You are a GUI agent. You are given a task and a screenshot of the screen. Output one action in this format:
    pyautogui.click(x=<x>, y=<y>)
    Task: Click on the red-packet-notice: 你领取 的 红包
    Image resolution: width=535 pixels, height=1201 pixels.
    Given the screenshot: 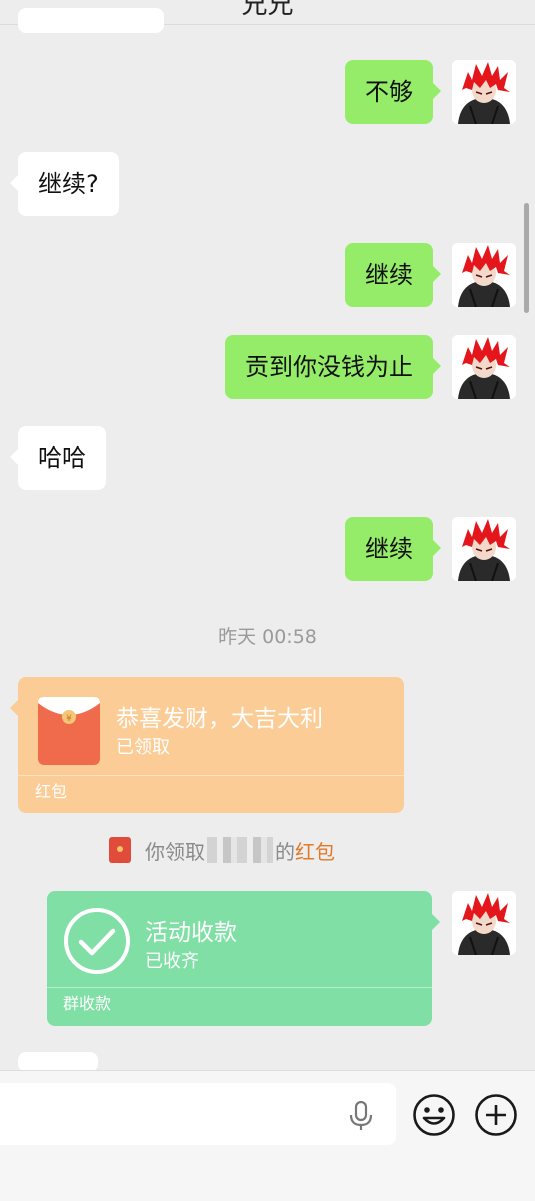 What is the action you would take?
    pyautogui.click(x=222, y=850)
    